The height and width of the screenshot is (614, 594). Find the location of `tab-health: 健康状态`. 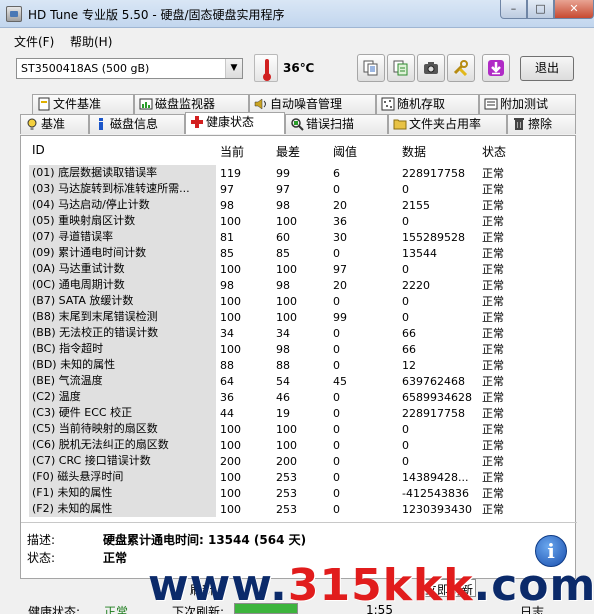

tab-health: 健康状态 is located at coordinates (235, 123).